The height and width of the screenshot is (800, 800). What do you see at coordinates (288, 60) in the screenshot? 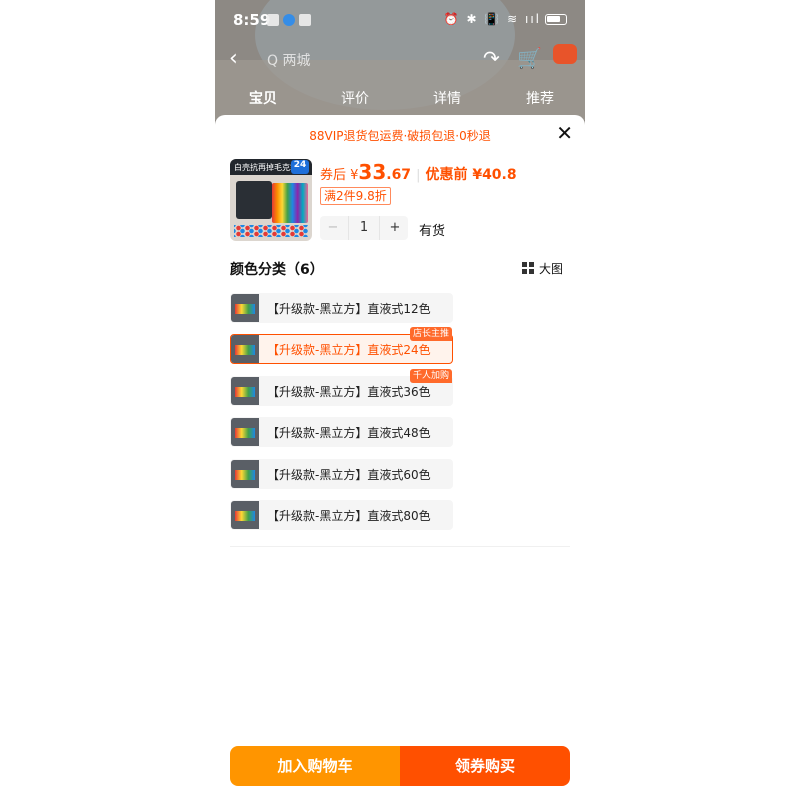
I see `search-input: Q 两城` at bounding box center [288, 60].